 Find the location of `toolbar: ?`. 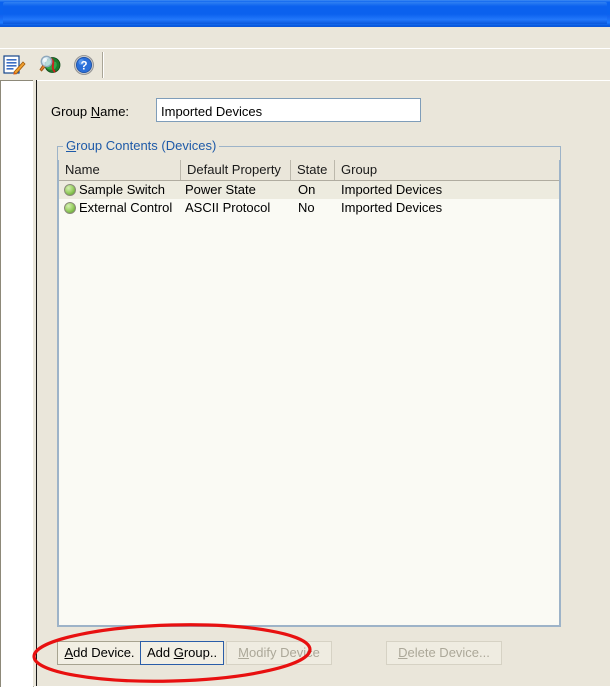

toolbar: ? is located at coordinates (305, 65).